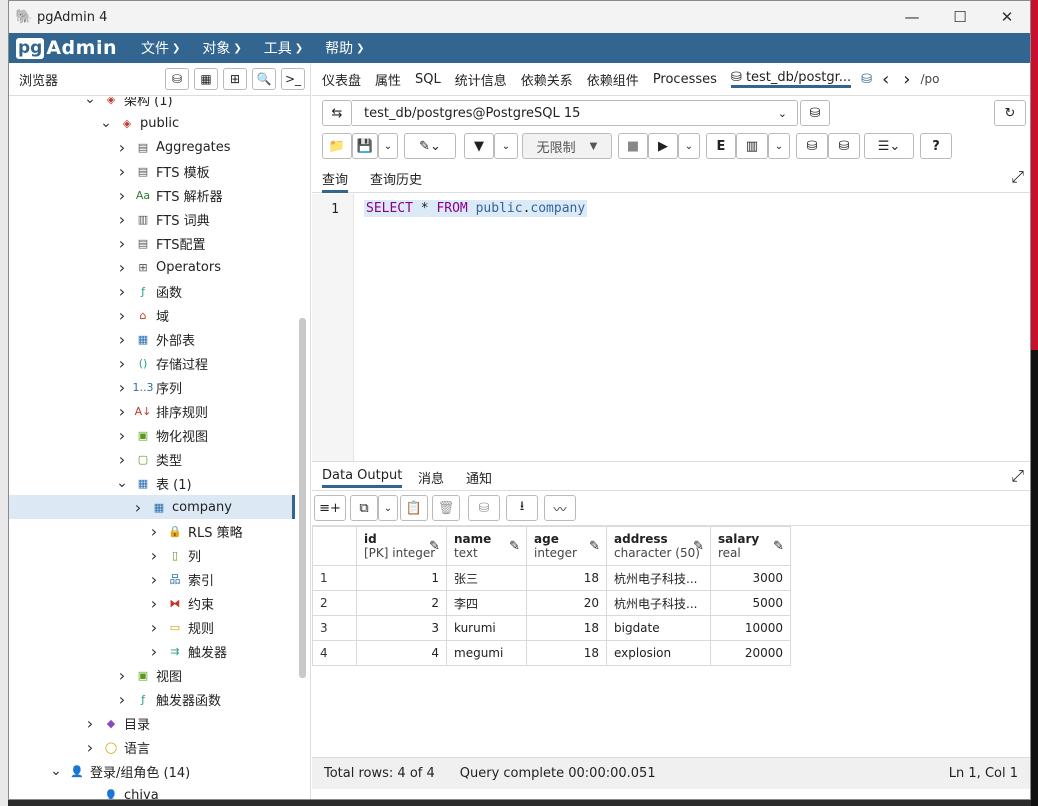 This screenshot has height=806, width=1038. What do you see at coordinates (388, 79) in the screenshot?
I see `main-tab-1: 属性` at bounding box center [388, 79].